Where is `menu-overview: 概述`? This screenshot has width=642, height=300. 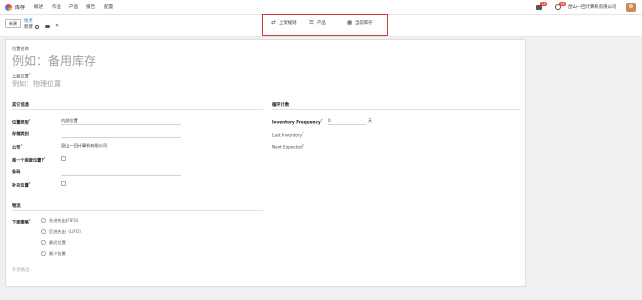 menu-overview: 概述 is located at coordinates (38, 7).